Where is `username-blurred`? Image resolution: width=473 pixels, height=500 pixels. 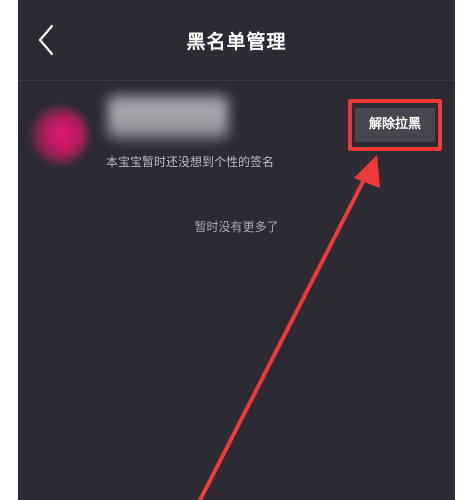 username-blurred is located at coordinates (168, 117).